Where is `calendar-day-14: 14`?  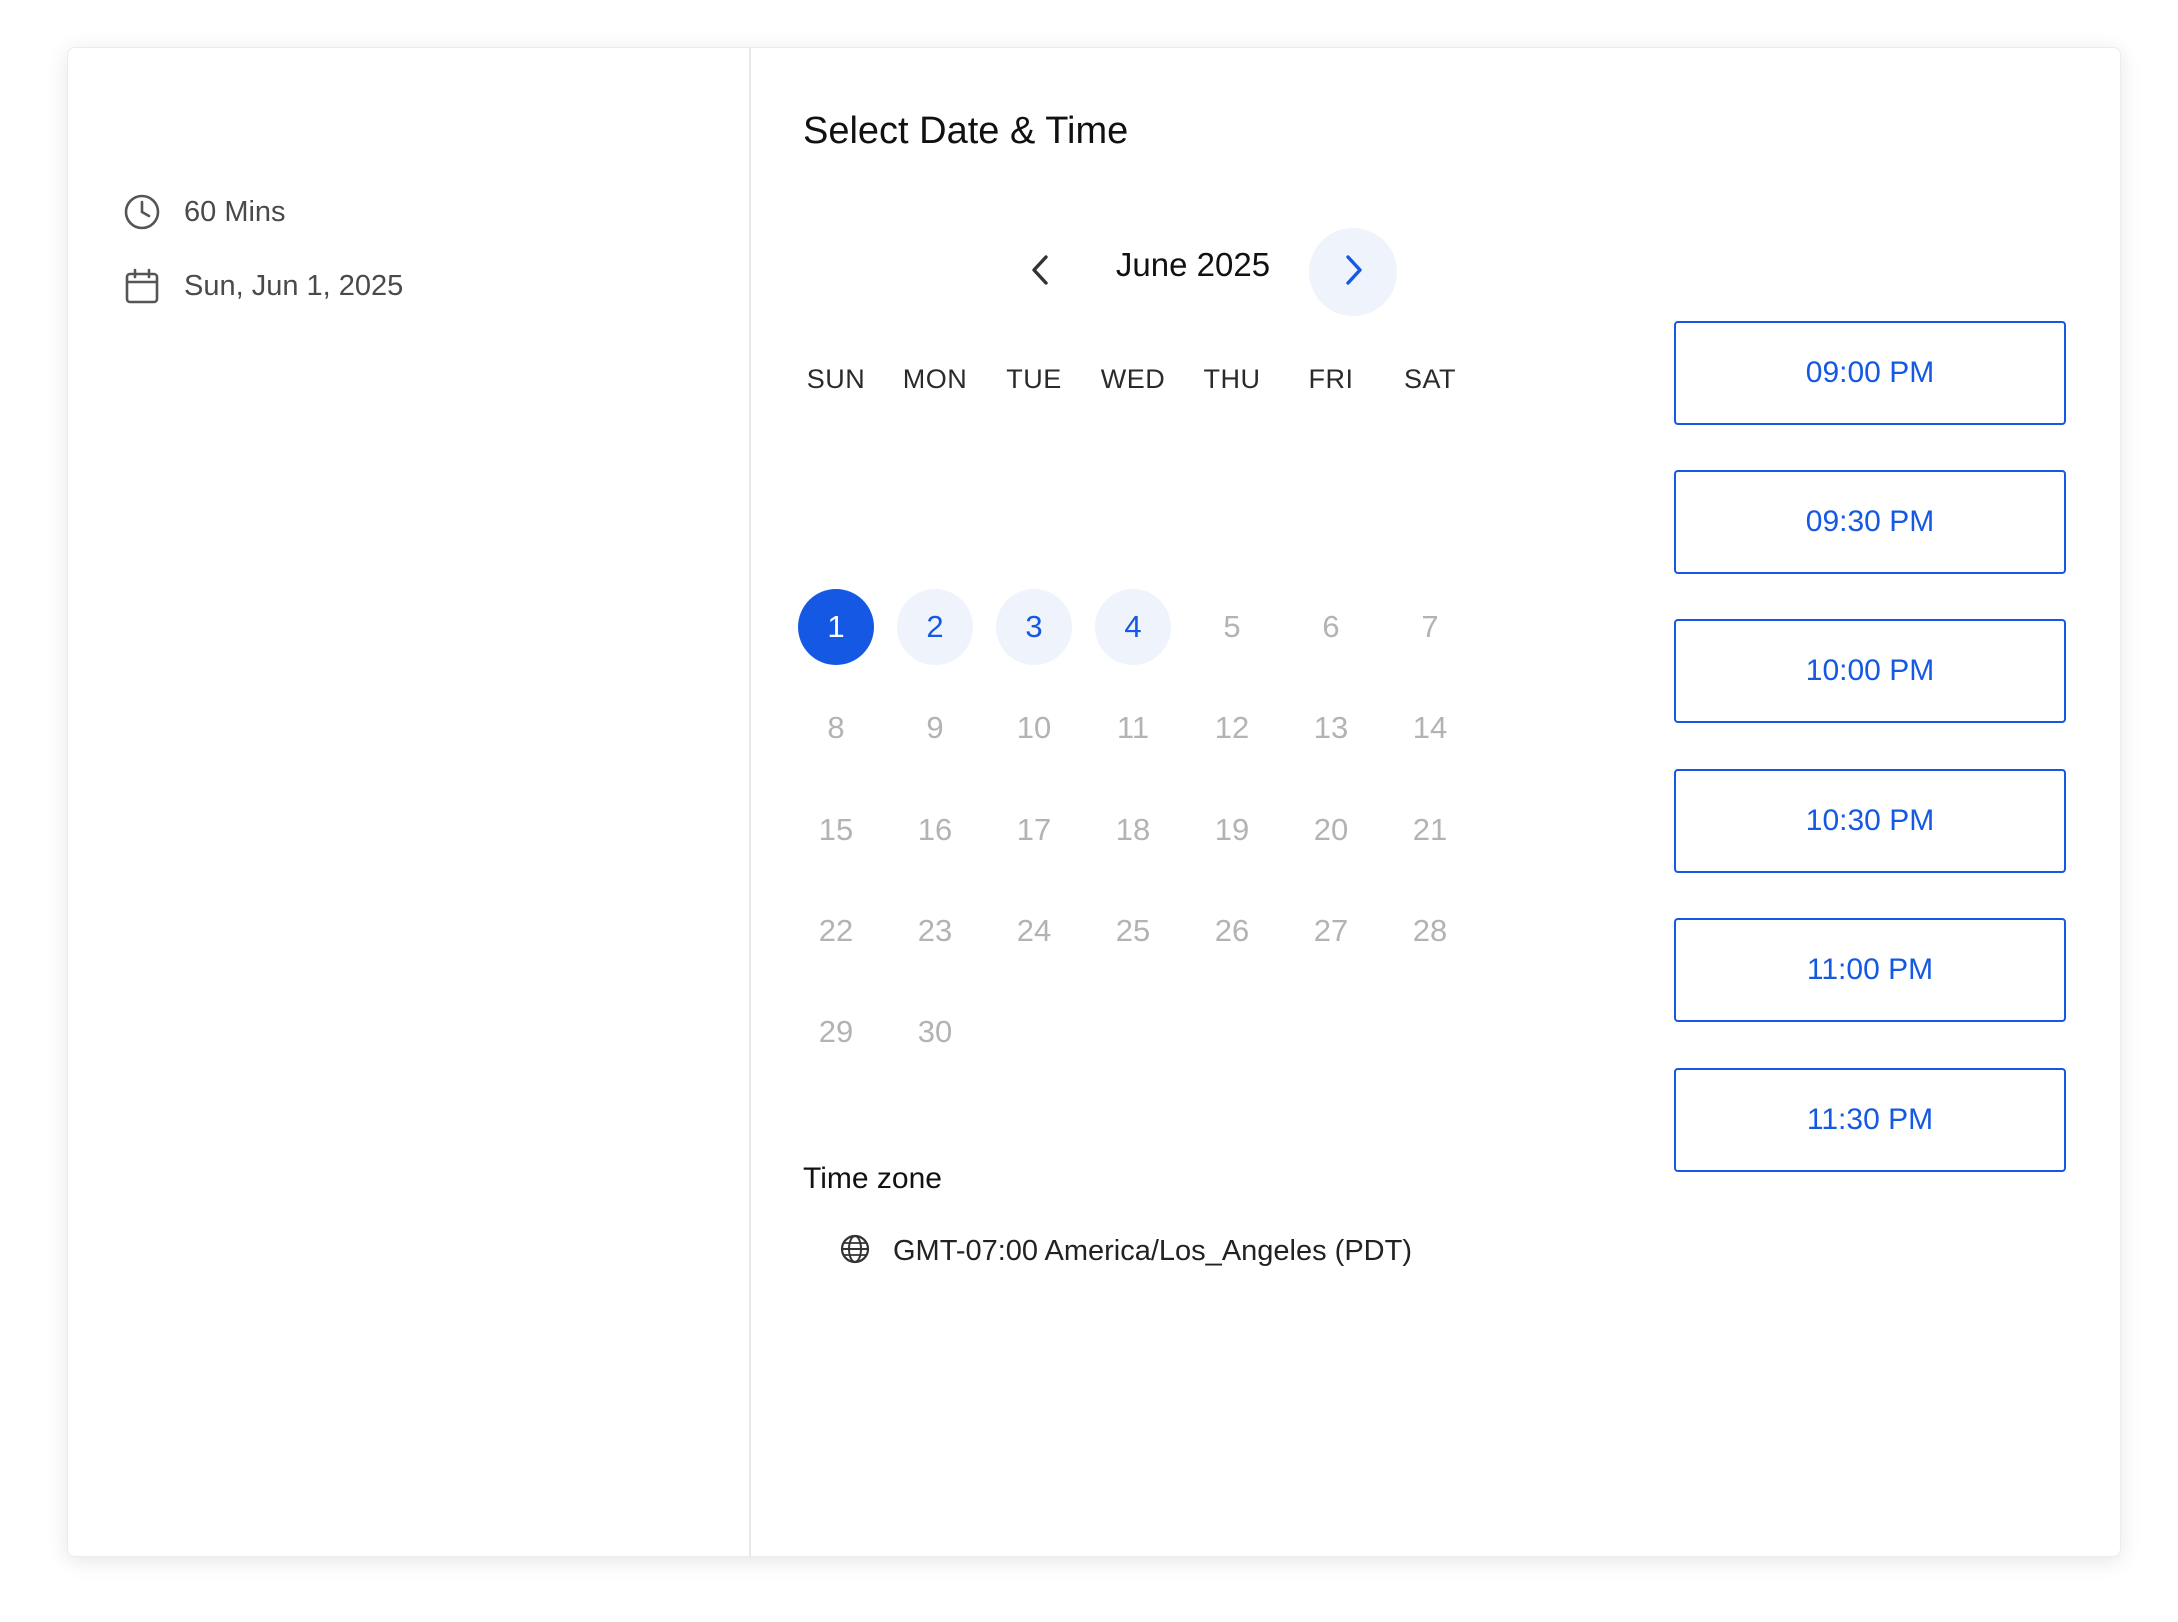
calendar-day-14: 14 is located at coordinates (1430, 727).